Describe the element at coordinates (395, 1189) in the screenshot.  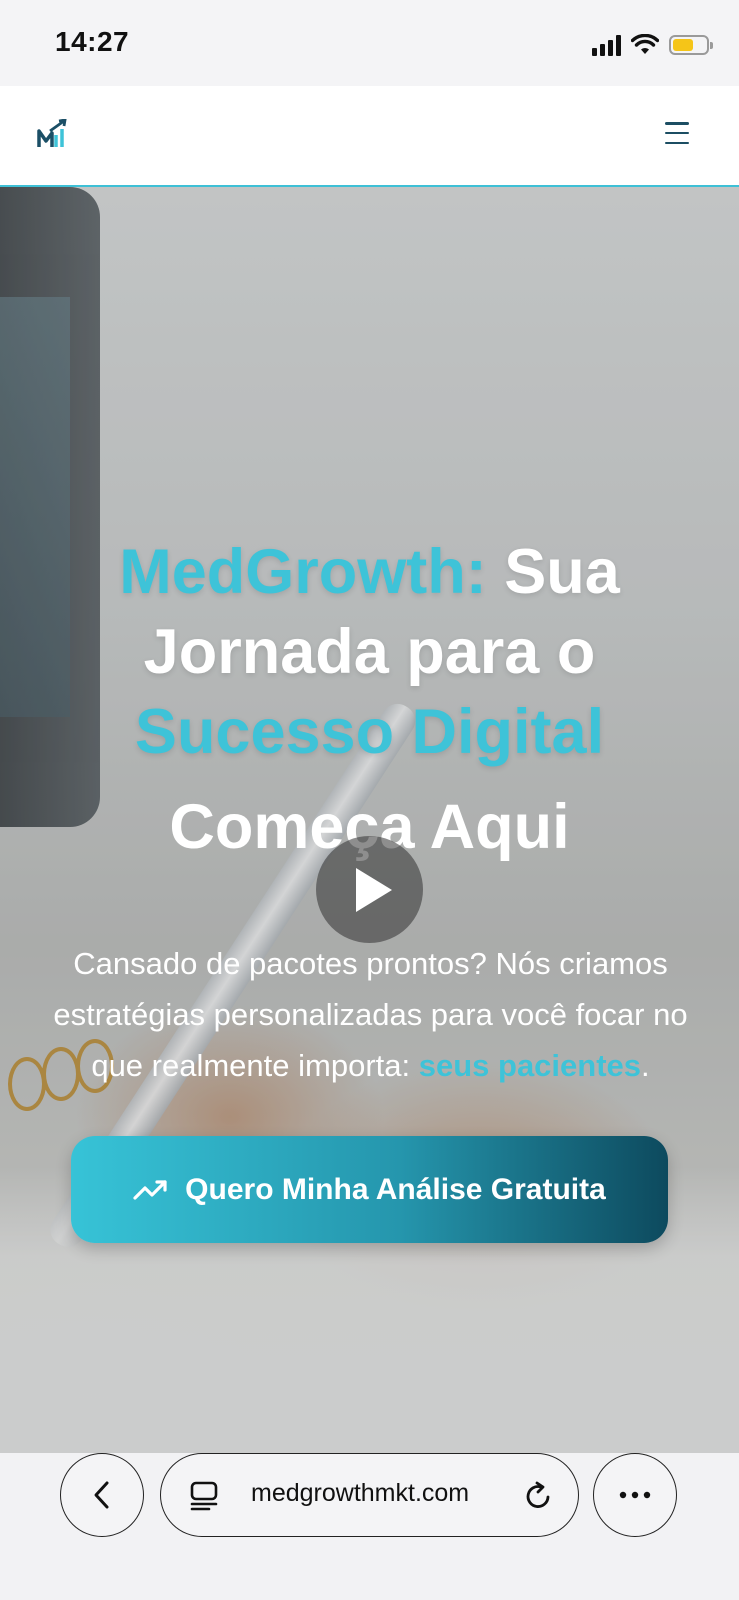
I see `cta-label: Quero Minha Análise Gratuita` at that location.